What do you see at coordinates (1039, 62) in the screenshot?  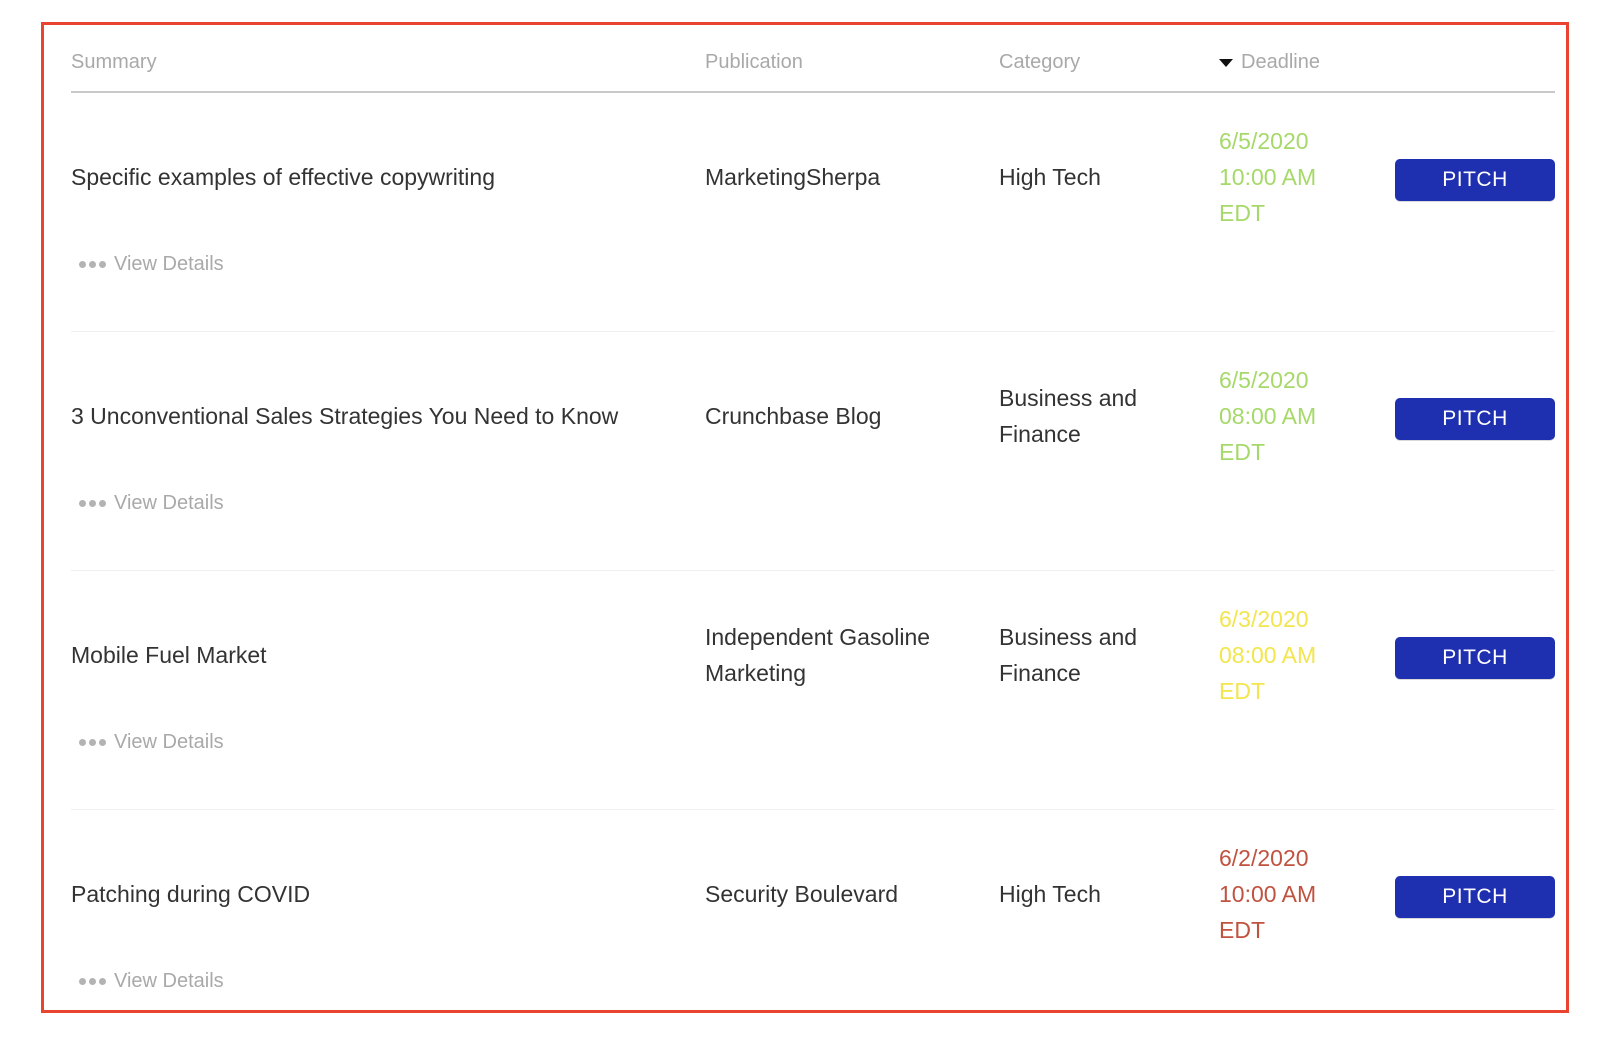 I see `category-column-header: Category` at bounding box center [1039, 62].